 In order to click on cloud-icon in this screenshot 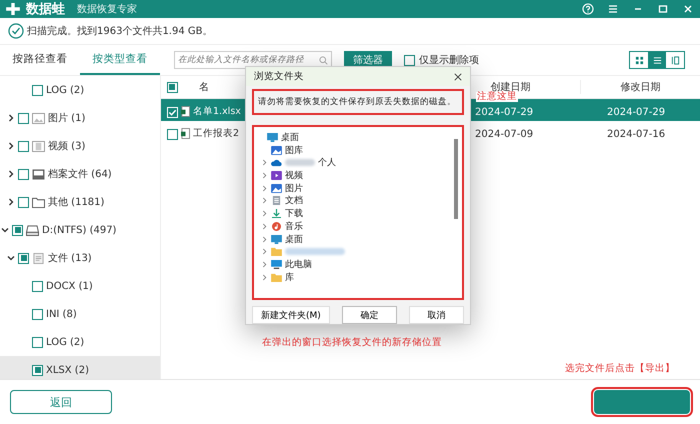, I will do `click(276, 163)`.